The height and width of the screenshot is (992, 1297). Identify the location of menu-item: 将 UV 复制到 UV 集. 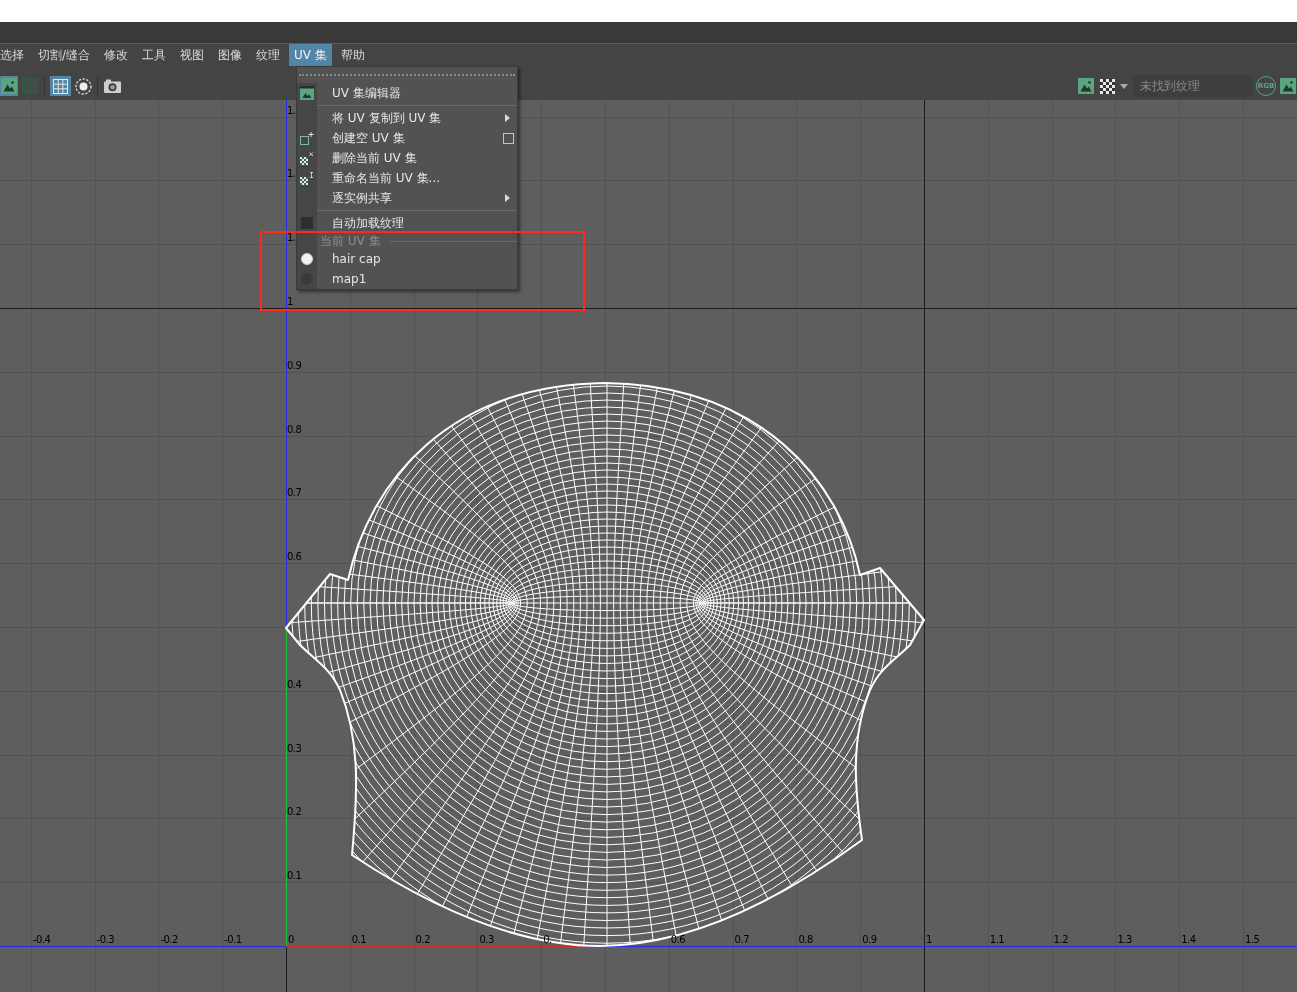
(407, 118).